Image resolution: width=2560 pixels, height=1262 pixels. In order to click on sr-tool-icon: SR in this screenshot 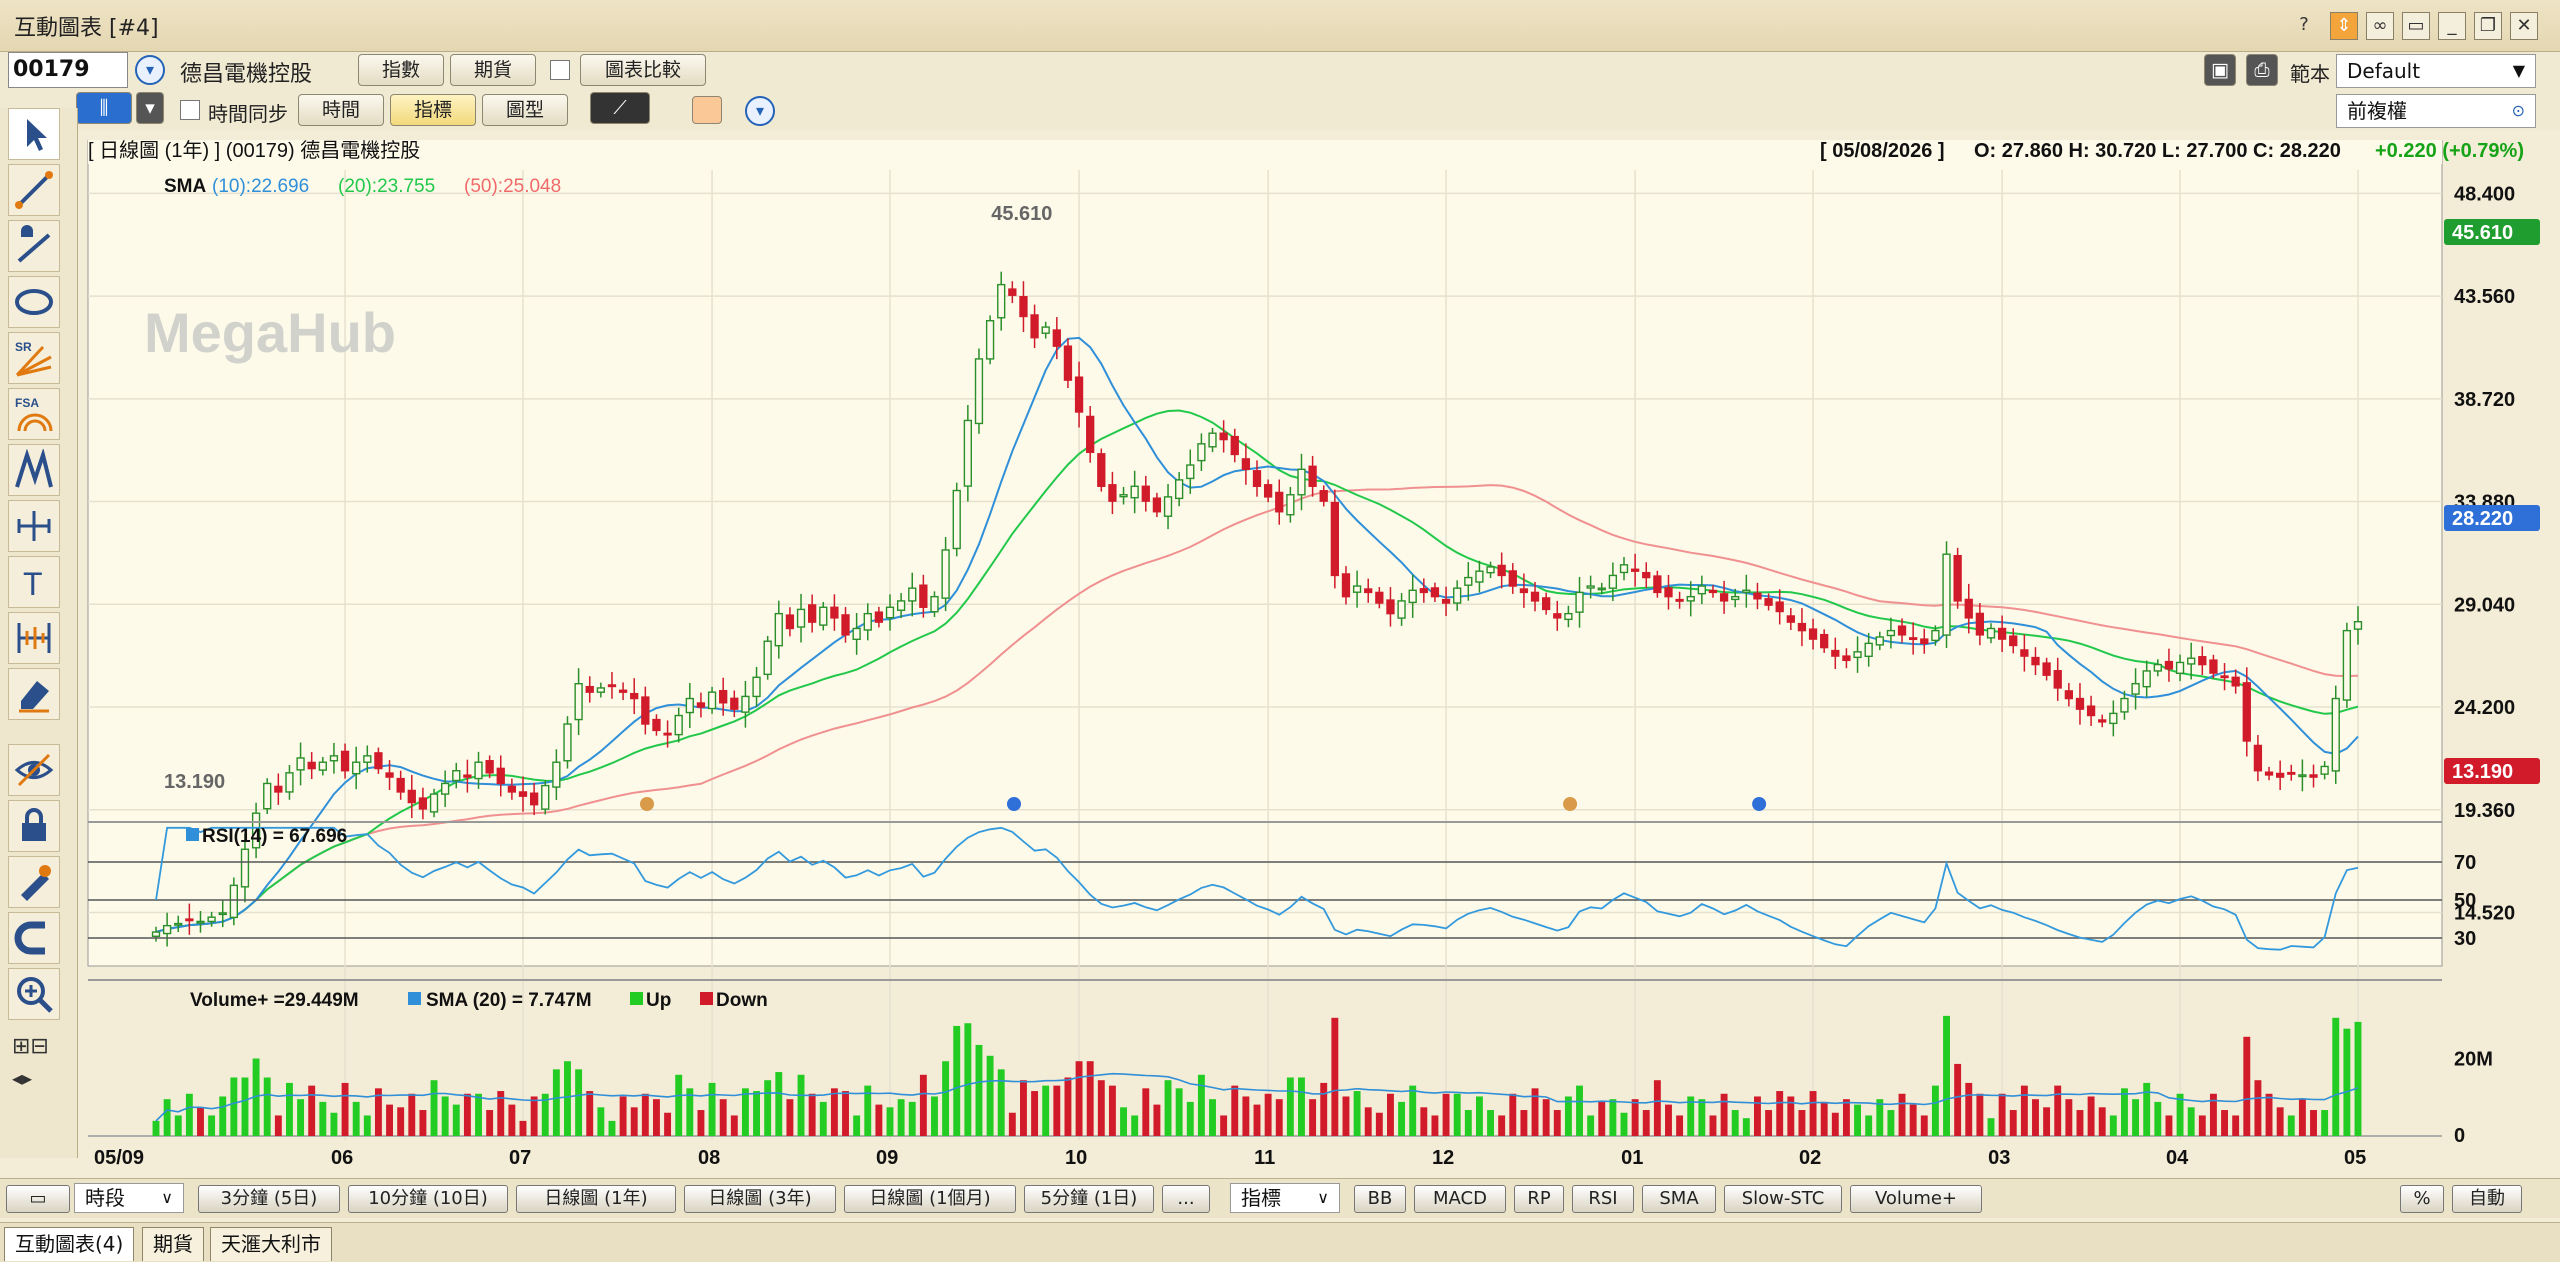, I will do `click(34, 358)`.